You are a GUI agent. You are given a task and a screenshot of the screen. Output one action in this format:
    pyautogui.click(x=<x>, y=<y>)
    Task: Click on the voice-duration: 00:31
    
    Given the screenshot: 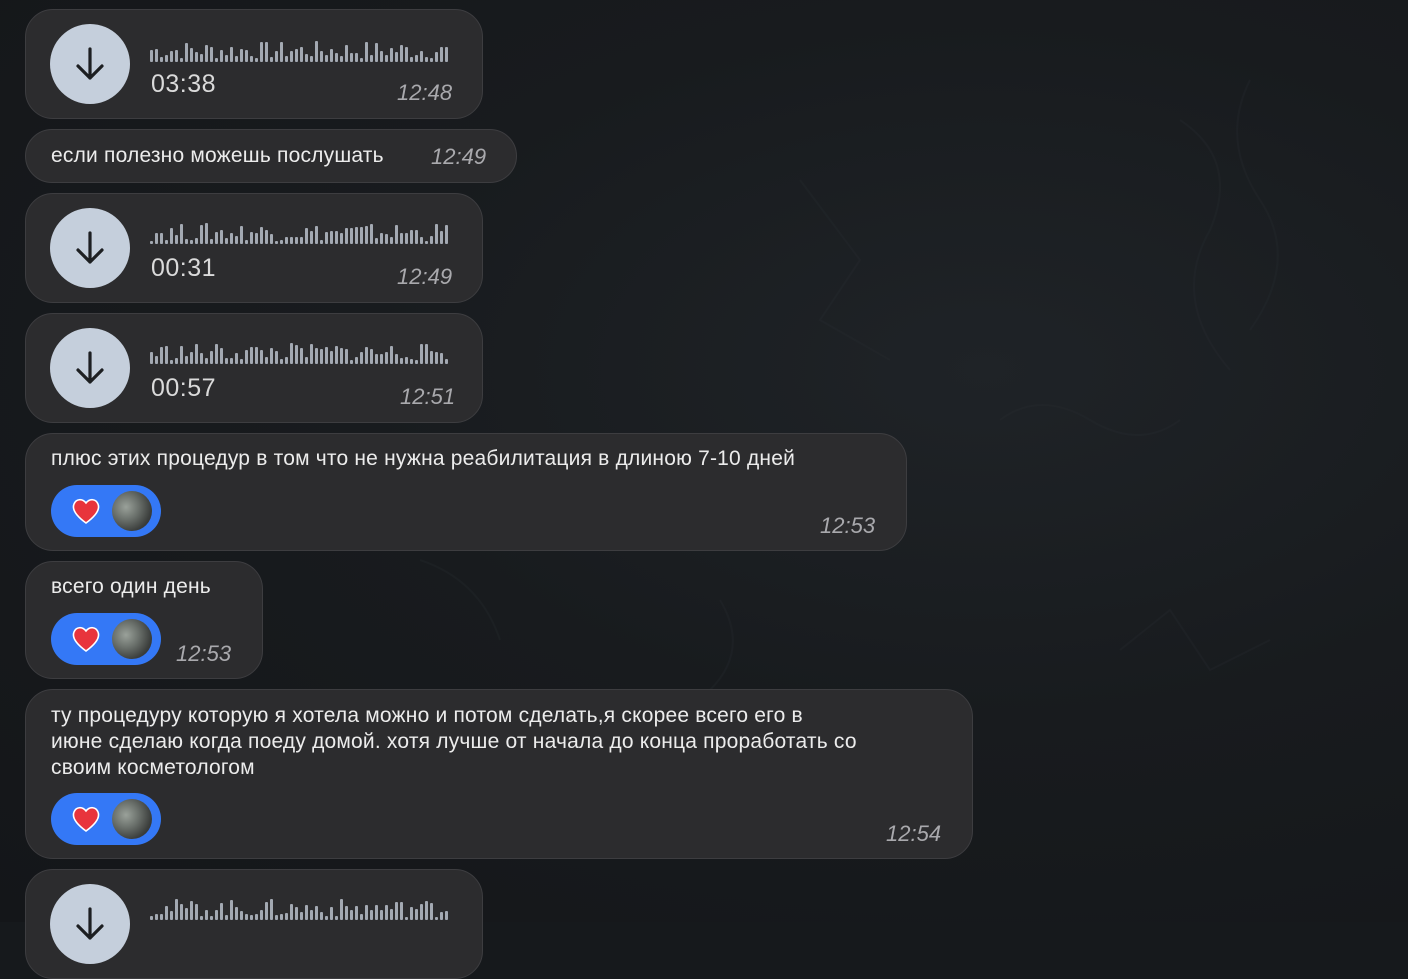 What is the action you would take?
    pyautogui.click(x=184, y=268)
    